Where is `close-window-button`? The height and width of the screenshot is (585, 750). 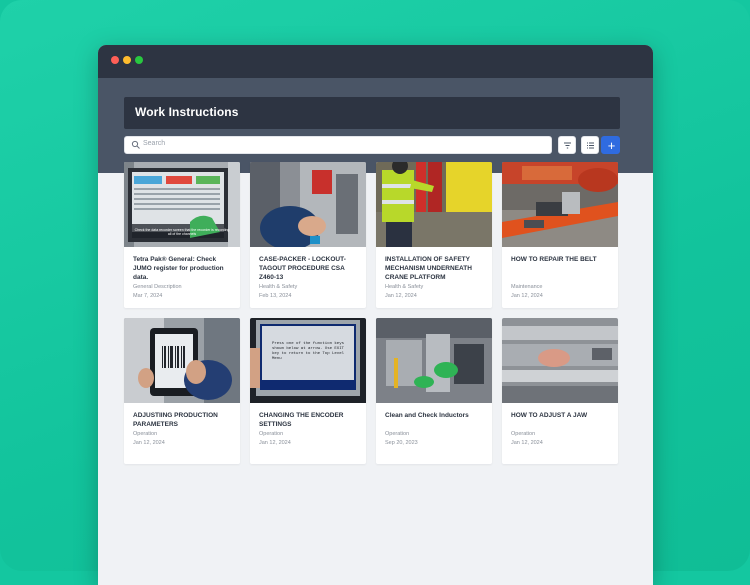 close-window-button is located at coordinates (115, 60).